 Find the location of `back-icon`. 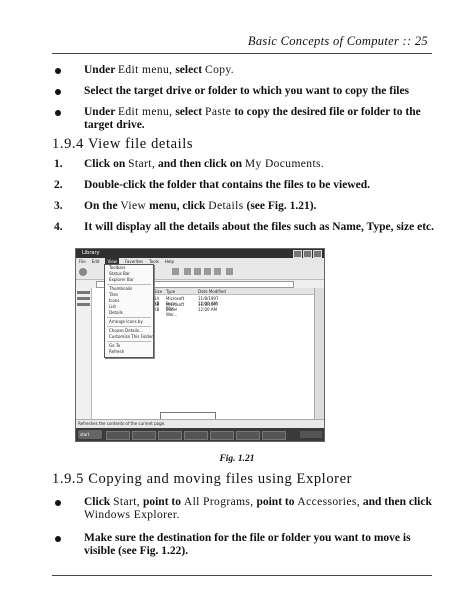

back-icon is located at coordinates (83, 272).